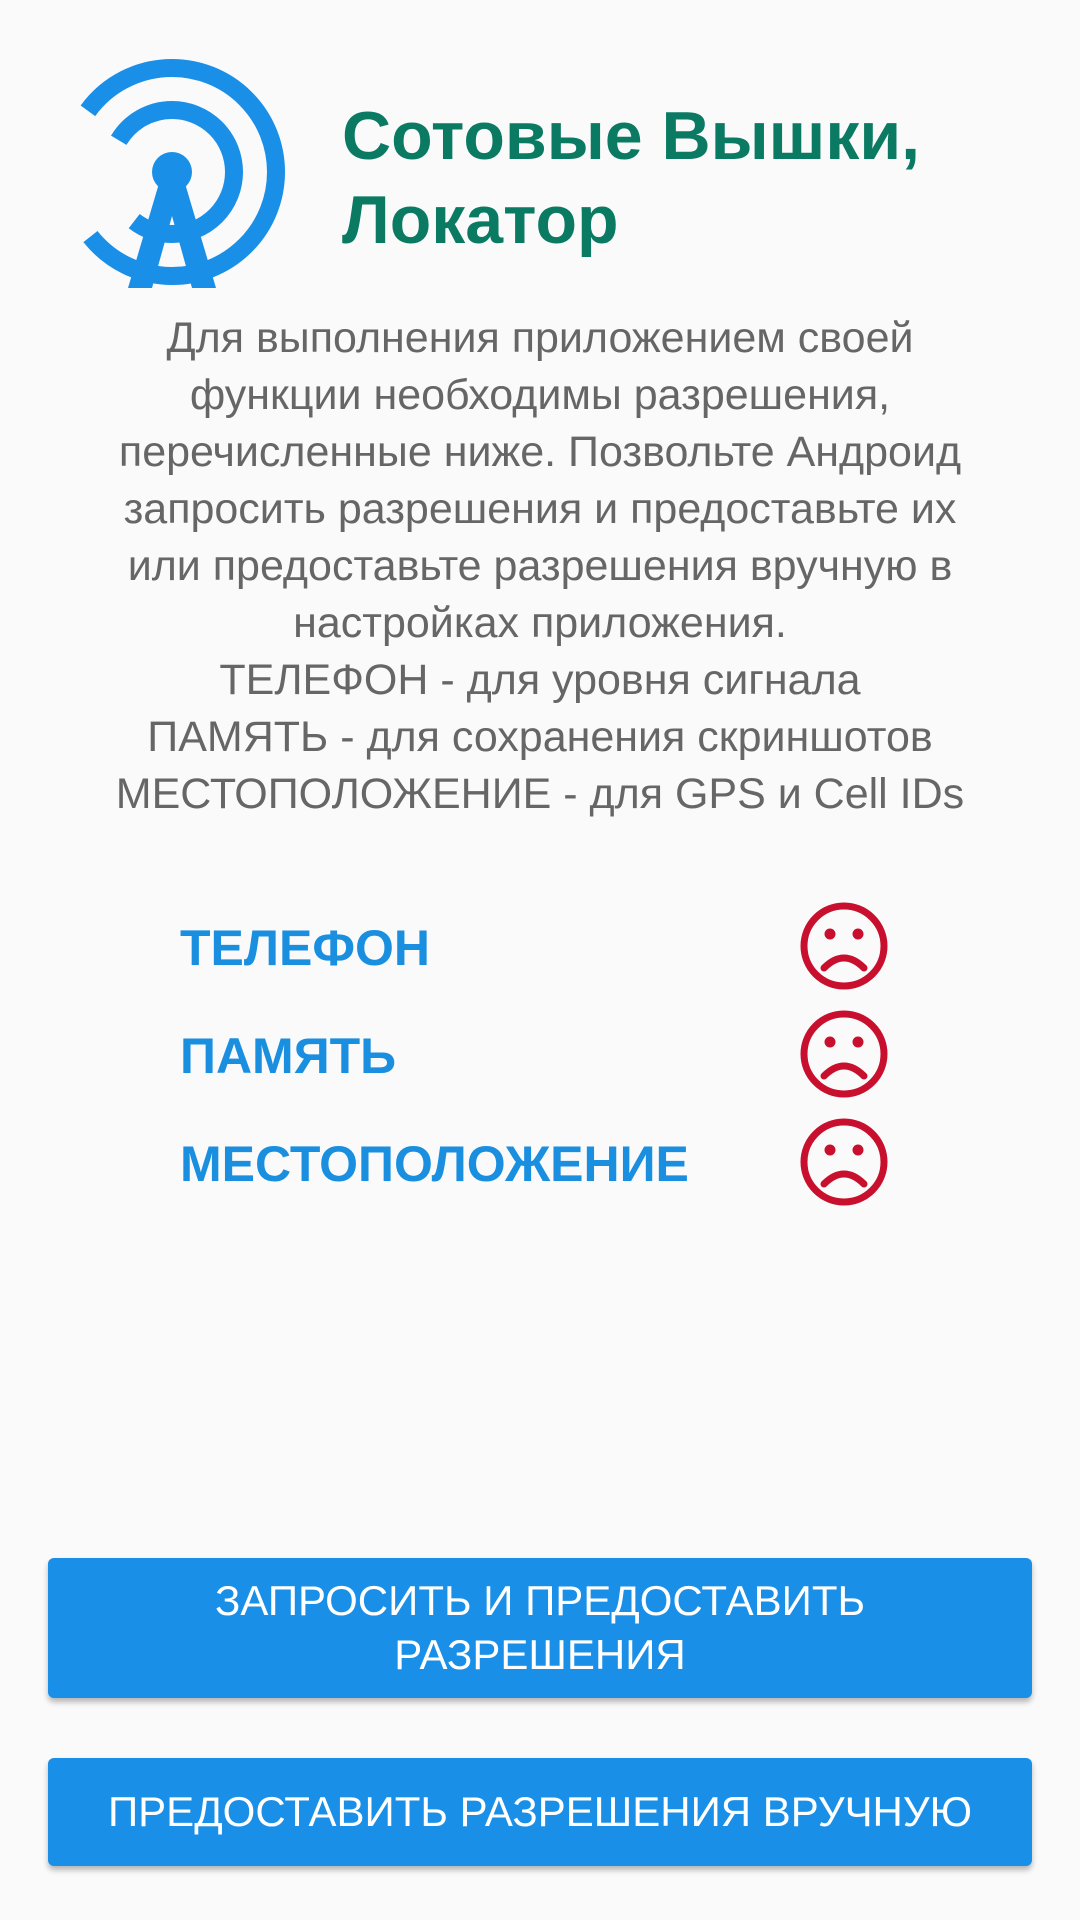  I want to click on grant-manually-label: ПРЕДОСТАВИТЬ РАЗРЕШЕНИЯ ВРУЧНУЮ, so click(539, 1811).